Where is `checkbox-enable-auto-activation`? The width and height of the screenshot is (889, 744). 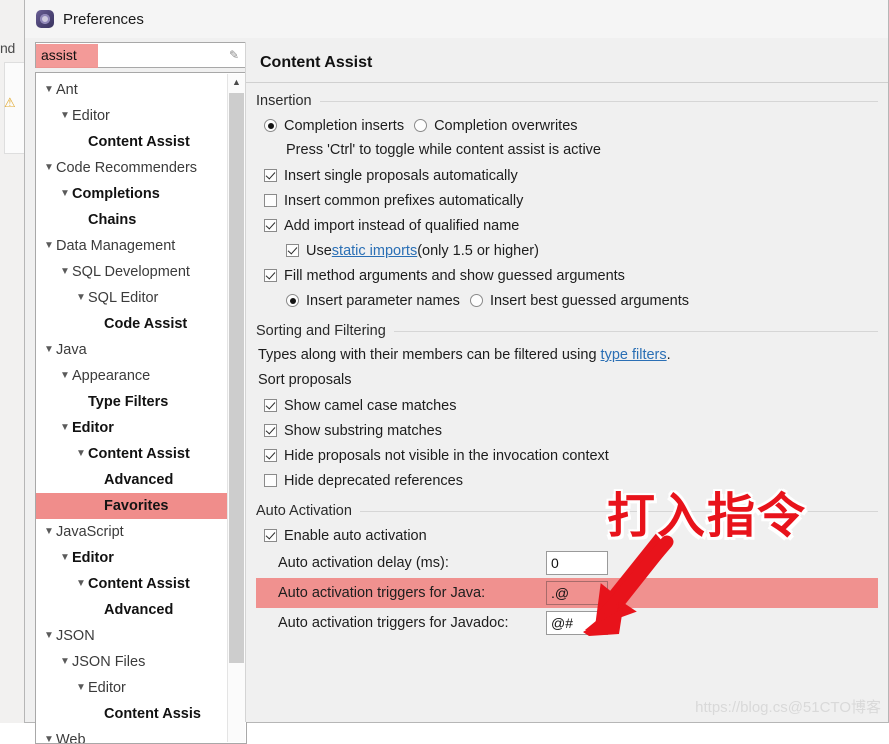 checkbox-enable-auto-activation is located at coordinates (270, 535).